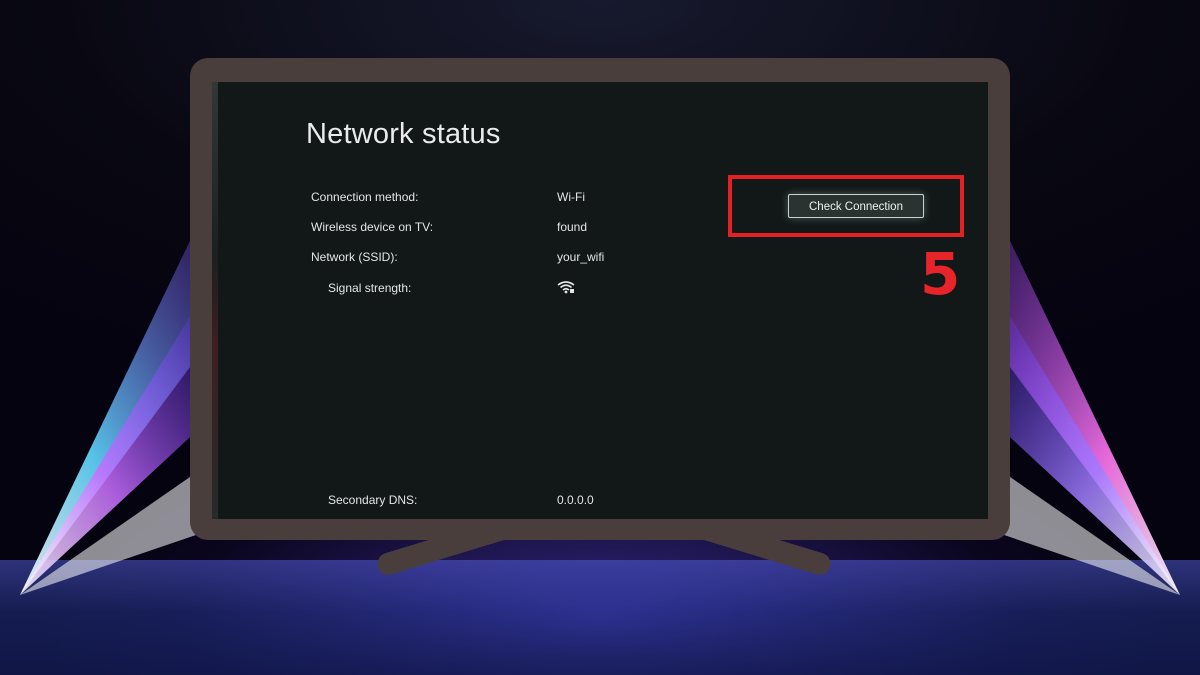 The width and height of the screenshot is (1200, 675). I want to click on step-number-label: 5, so click(940, 274).